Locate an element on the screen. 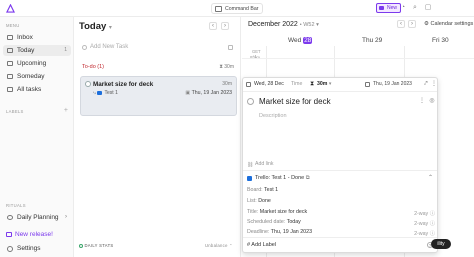 The width and height of the screenshot is (474, 257). stats-icon is located at coordinates (81, 245).